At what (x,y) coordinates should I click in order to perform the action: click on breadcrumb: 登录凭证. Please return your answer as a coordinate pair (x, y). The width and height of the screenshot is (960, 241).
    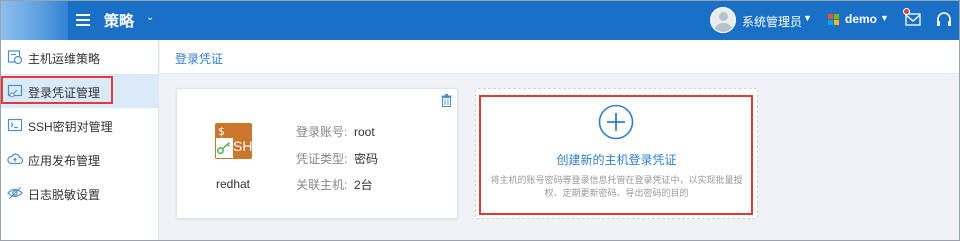
    Looking at the image, I should click on (199, 58).